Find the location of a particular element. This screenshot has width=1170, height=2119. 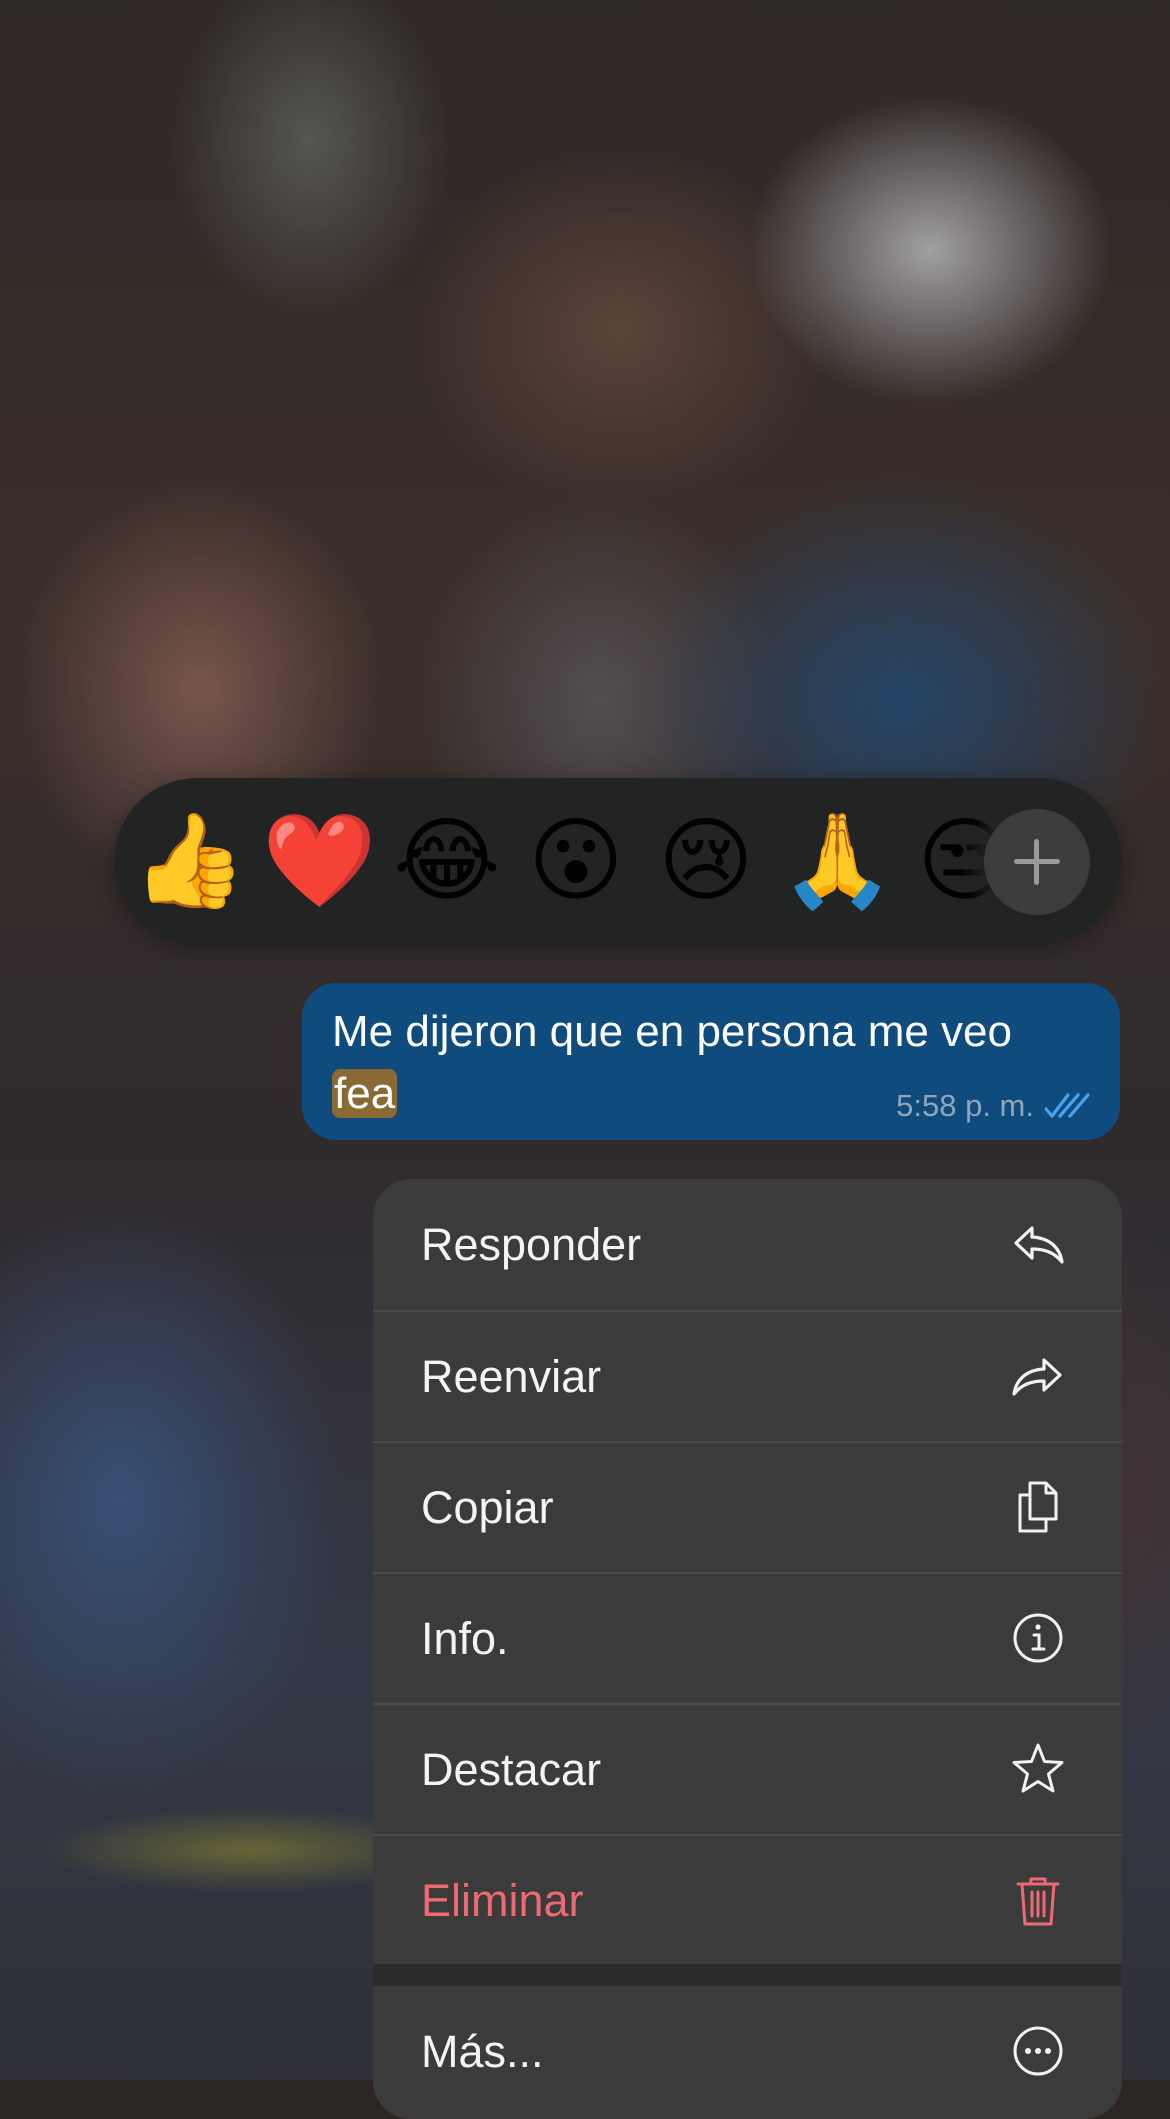

add-reaction-button is located at coordinates (1037, 862).